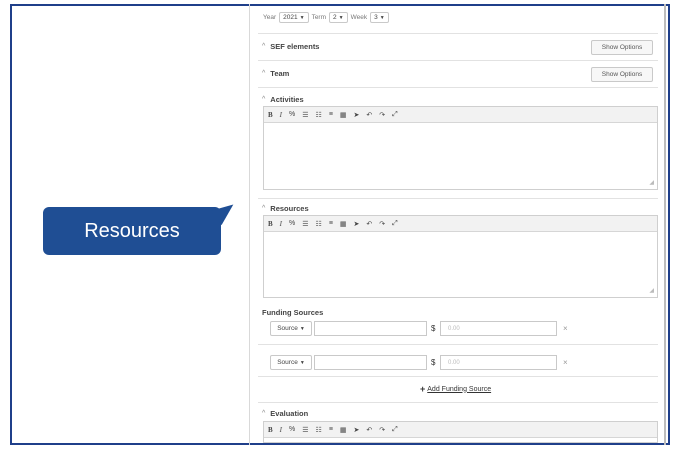  Describe the element at coordinates (287, 99) in the screenshot. I see `section-title: Activities` at that location.